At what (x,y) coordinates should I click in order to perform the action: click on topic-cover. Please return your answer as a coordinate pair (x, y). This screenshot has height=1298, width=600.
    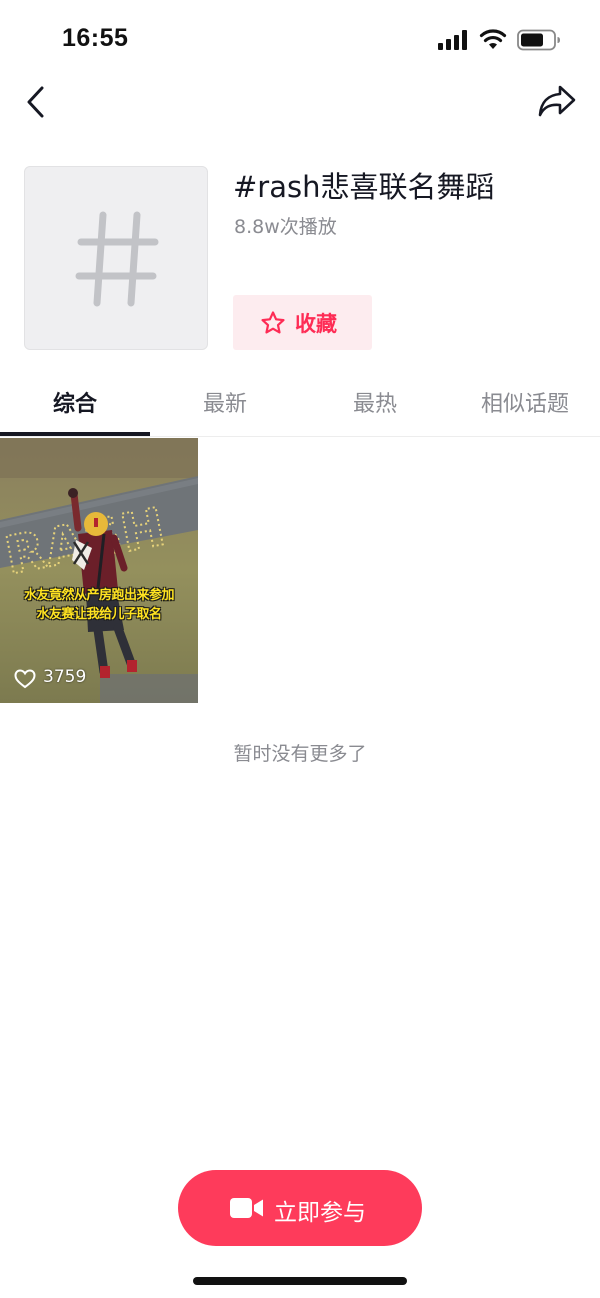
    Looking at the image, I should click on (116, 258).